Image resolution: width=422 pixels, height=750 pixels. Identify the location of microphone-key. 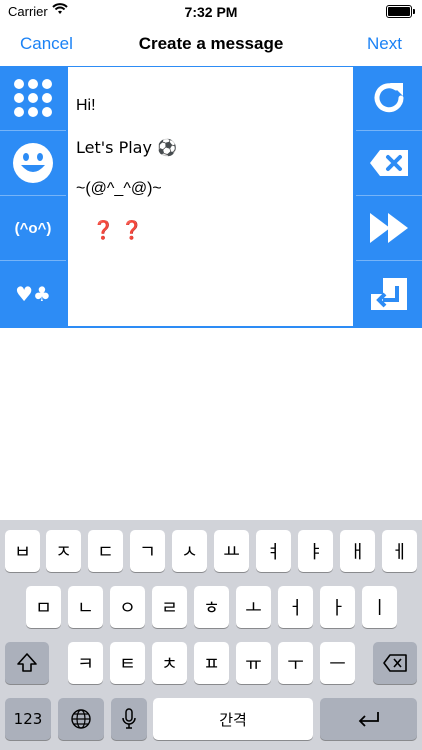
(129, 719).